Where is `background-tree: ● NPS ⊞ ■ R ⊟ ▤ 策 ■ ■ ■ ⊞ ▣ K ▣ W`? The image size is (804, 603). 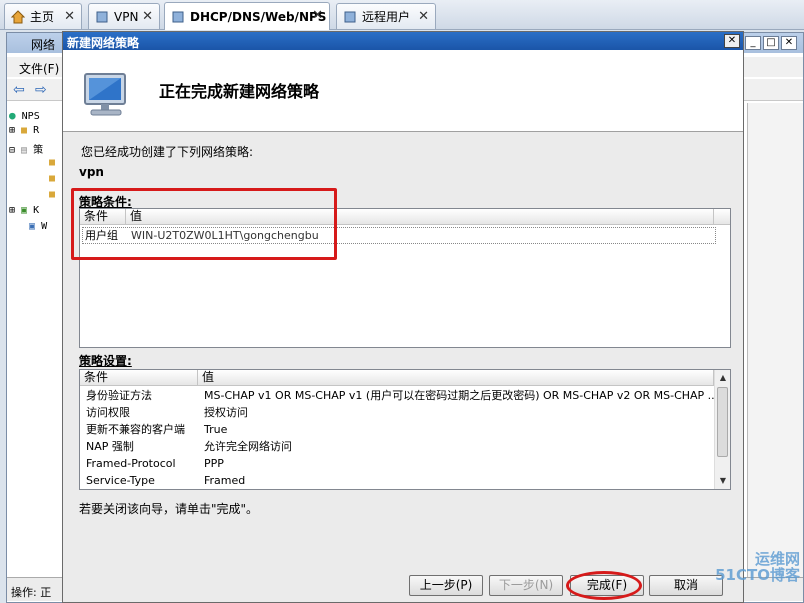 background-tree: ● NPS ⊞ ■ R ⊟ ▤ 策 ■ ■ ■ ⊞ ▣ K ▣ W is located at coordinates (37, 340).